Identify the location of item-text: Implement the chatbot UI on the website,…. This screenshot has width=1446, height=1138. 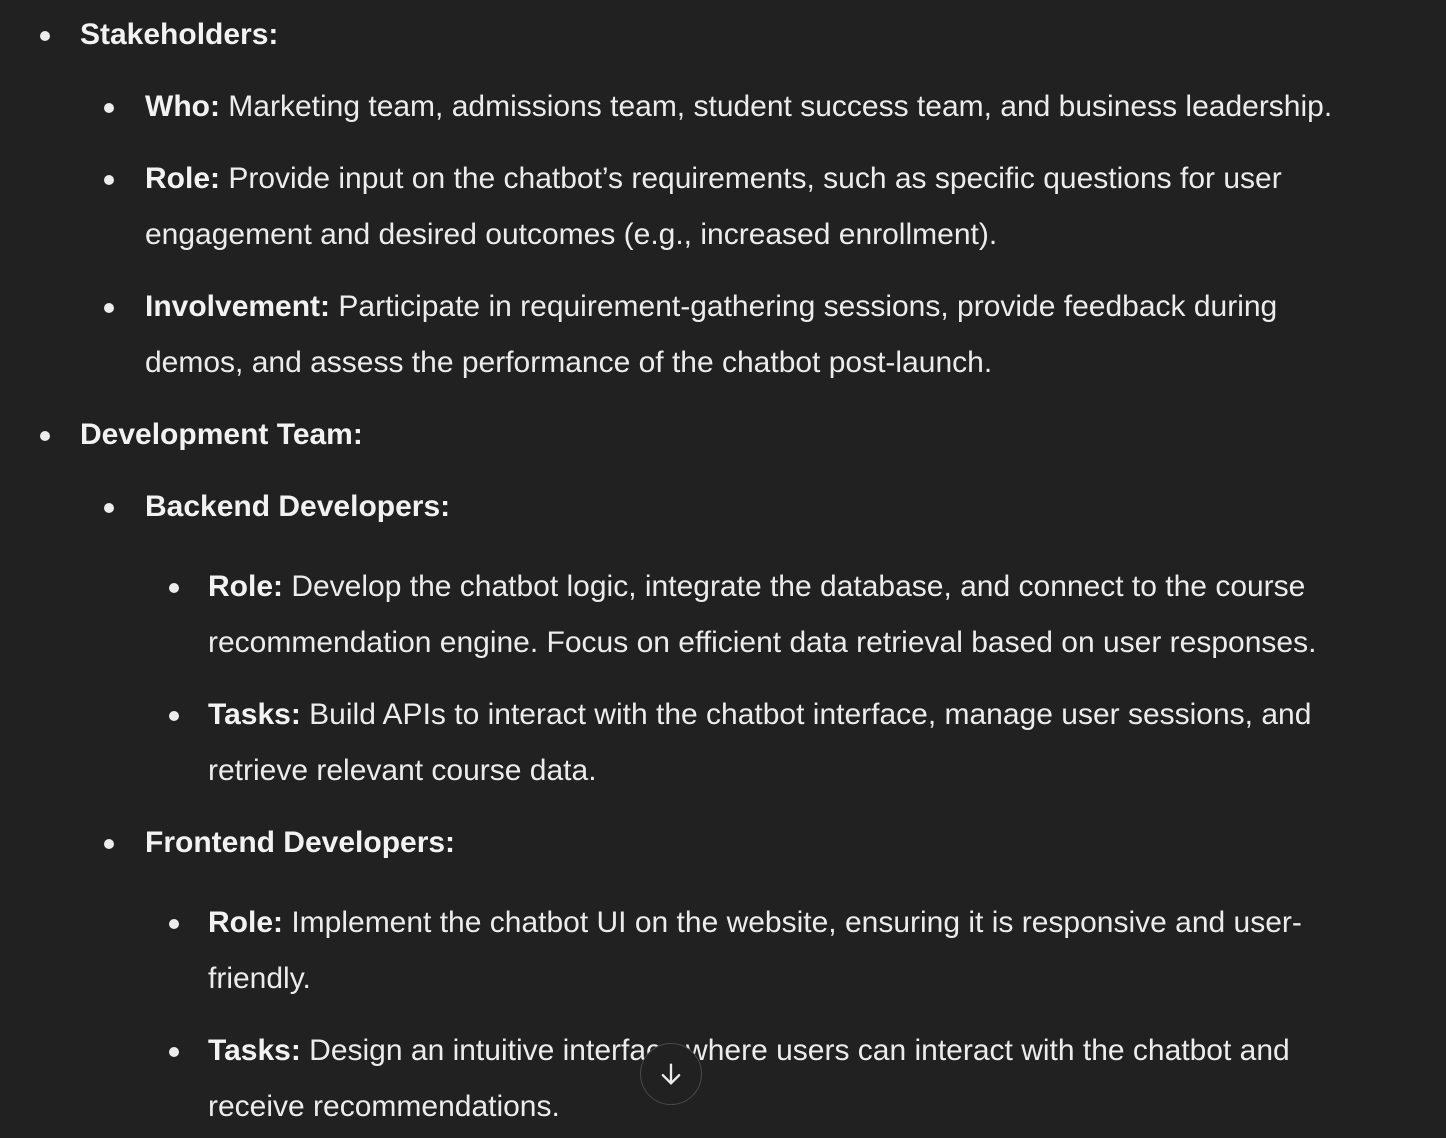
(792, 922).